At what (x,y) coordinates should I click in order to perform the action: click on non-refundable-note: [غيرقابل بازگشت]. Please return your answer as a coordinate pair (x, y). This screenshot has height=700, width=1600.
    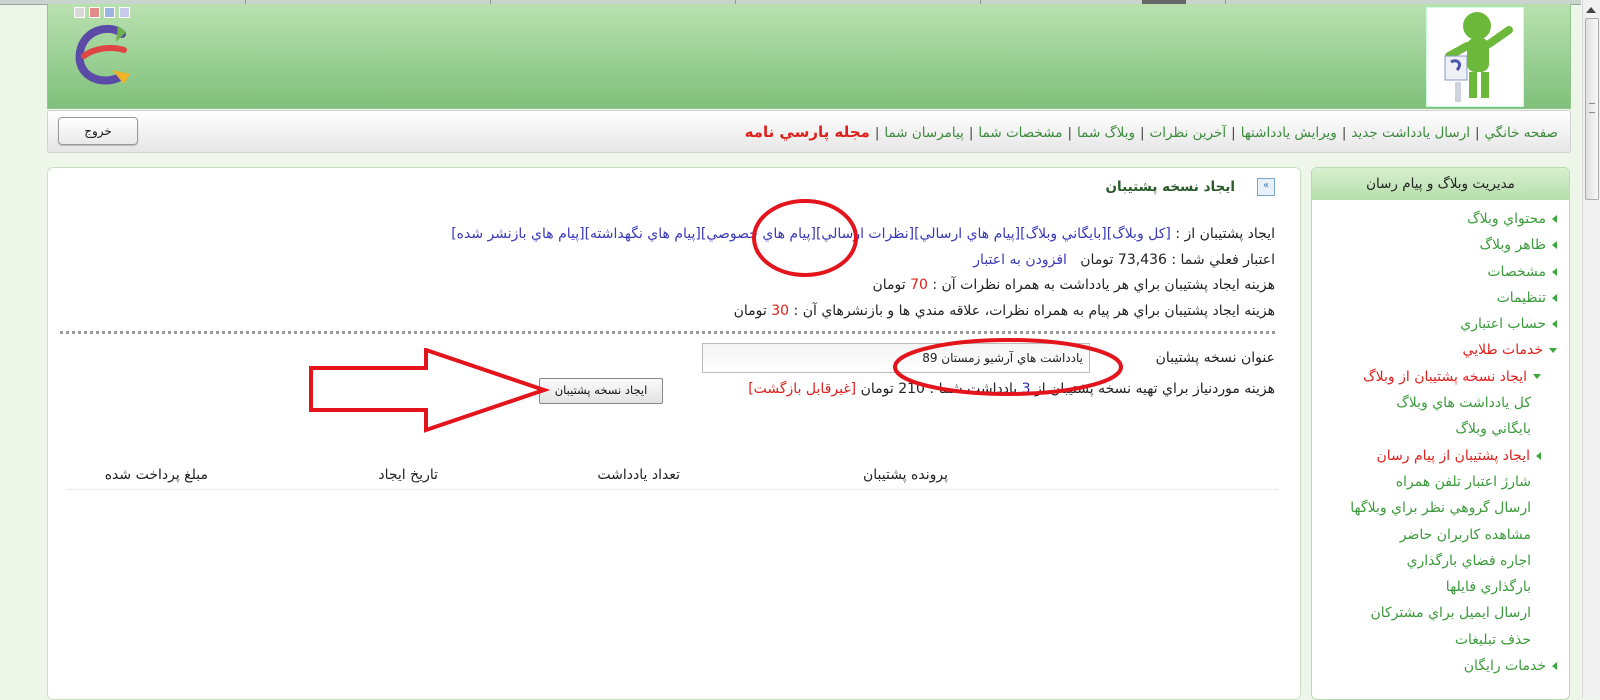
    Looking at the image, I should click on (802, 389).